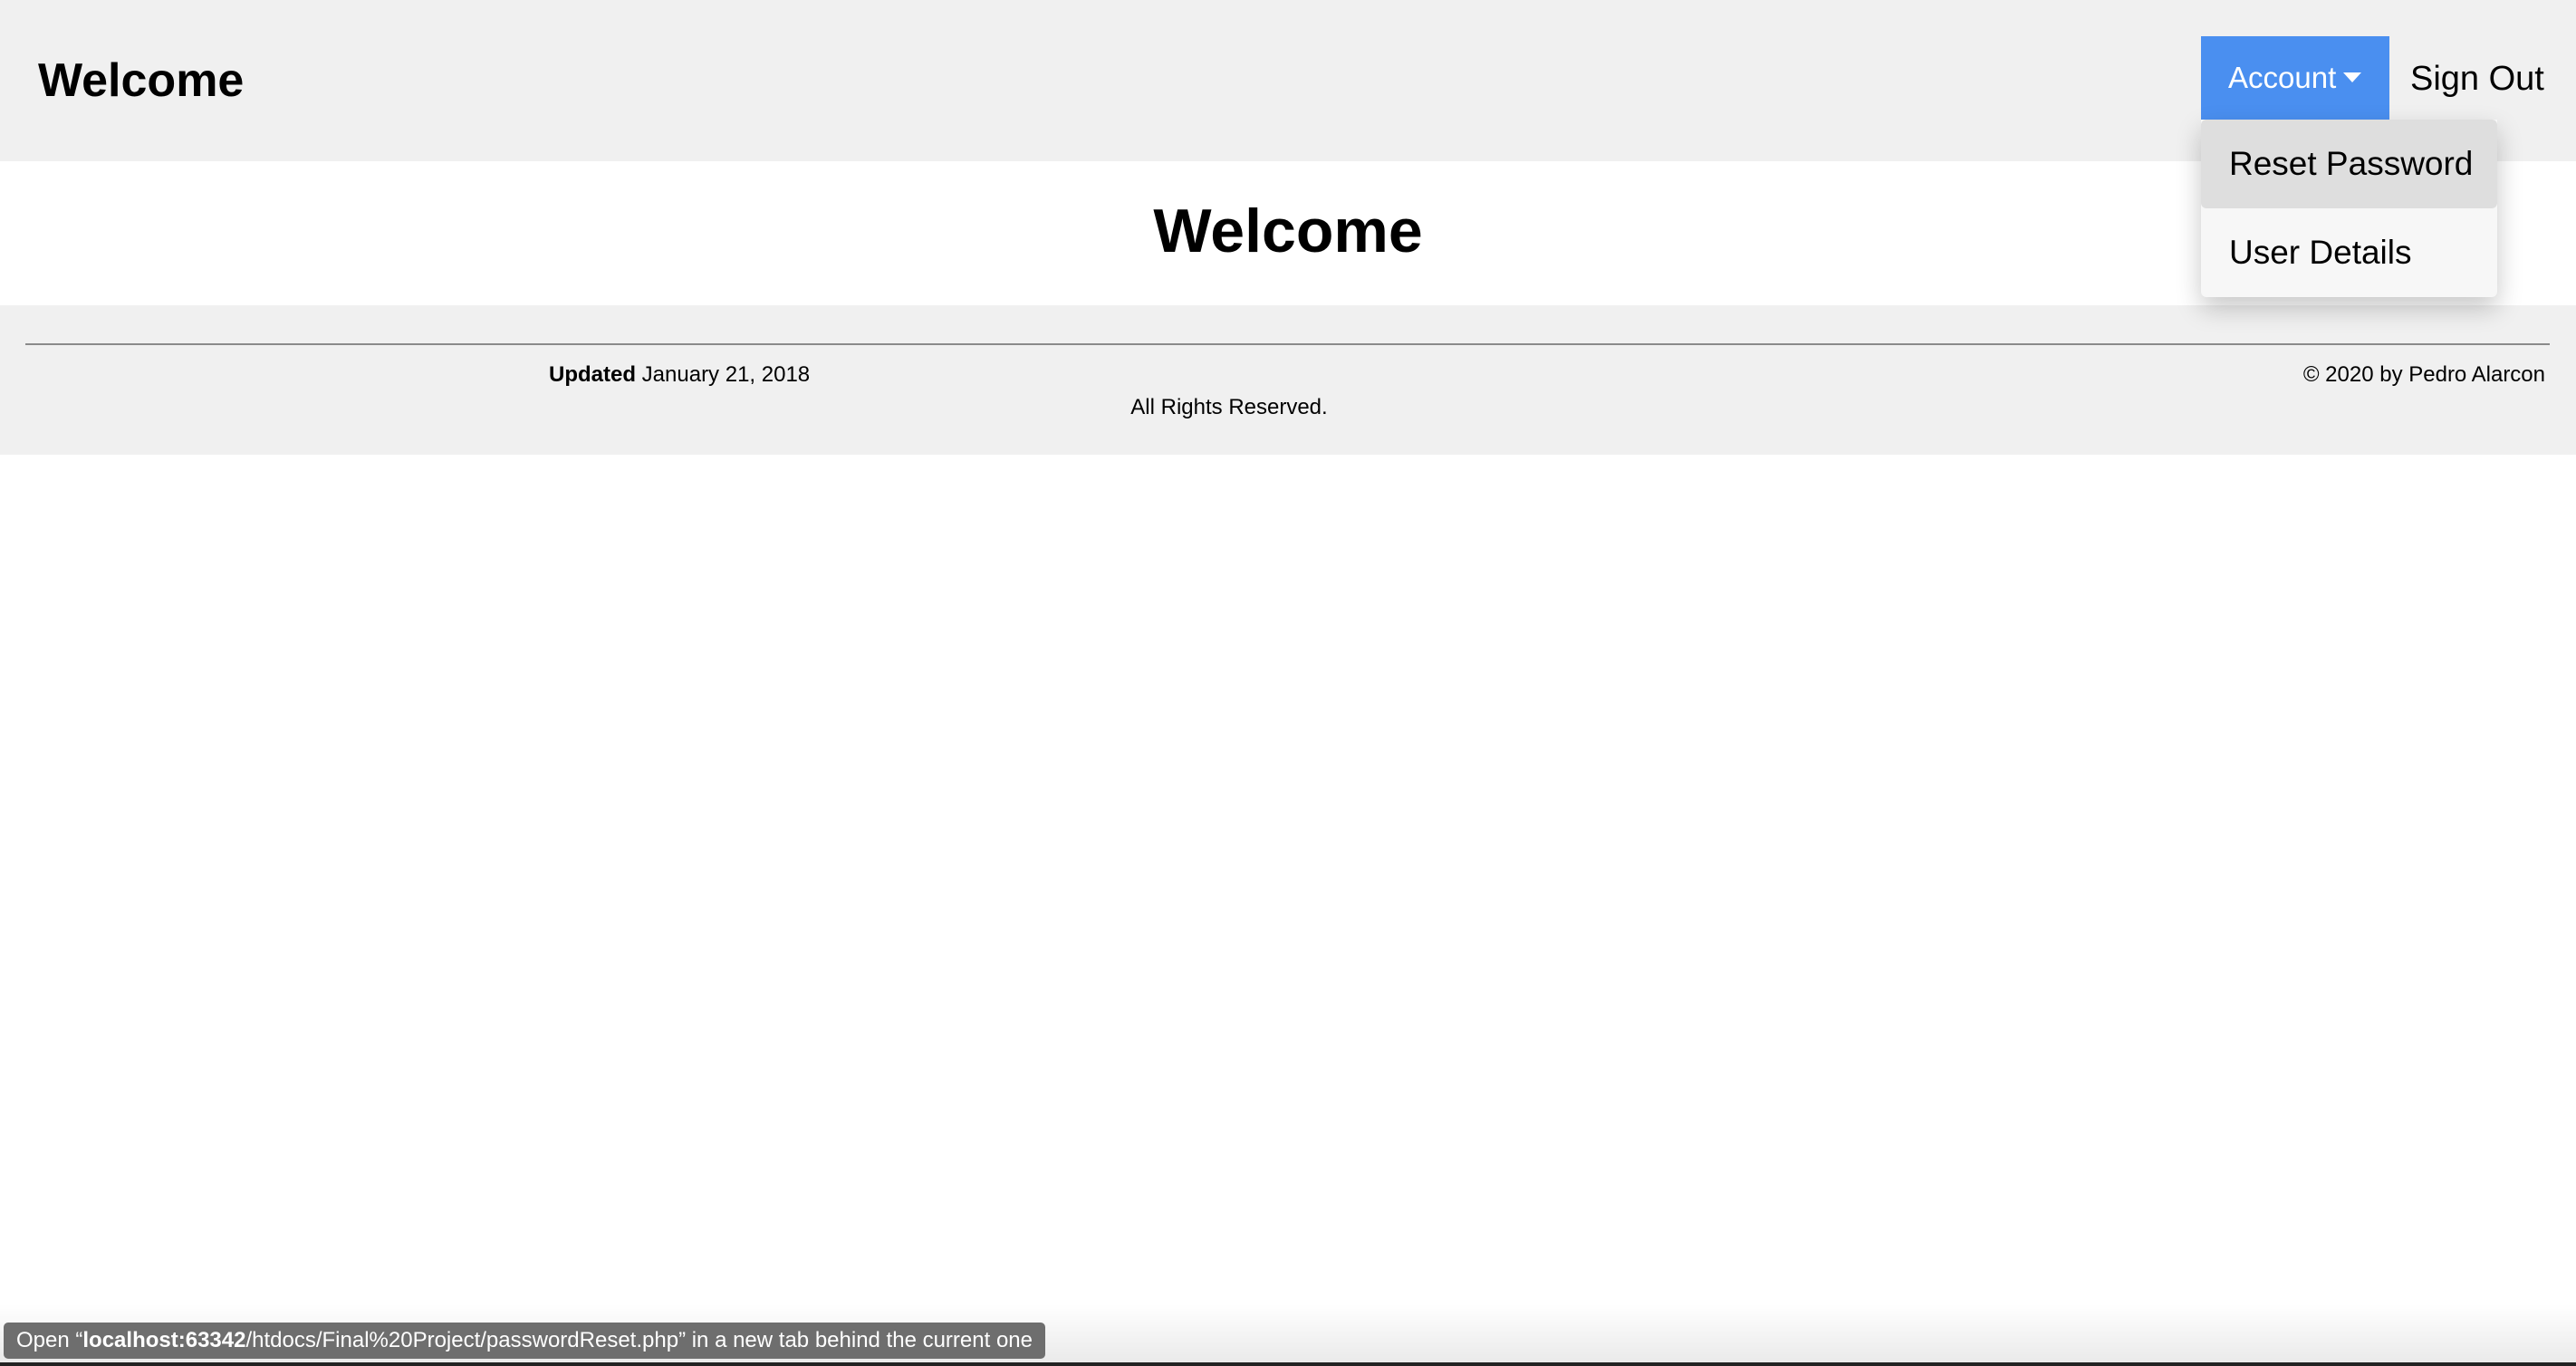 The height and width of the screenshot is (1366, 2576). I want to click on account-dropdown-button: Account, so click(2295, 78).